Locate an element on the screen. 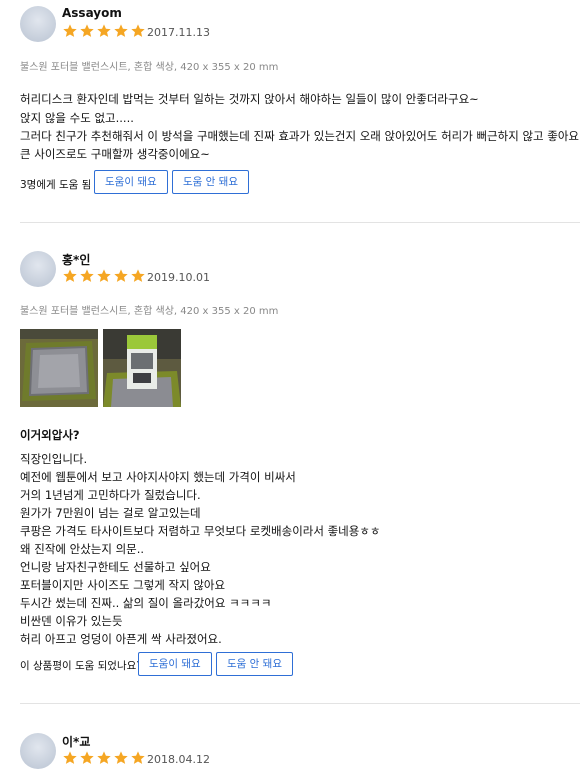 The image size is (580, 771). review-text-line: 두시간 썼는데 진짜.. 삶의 질이 올라갔어요 ㅋㅋㅋㅋ is located at coordinates (146, 603).